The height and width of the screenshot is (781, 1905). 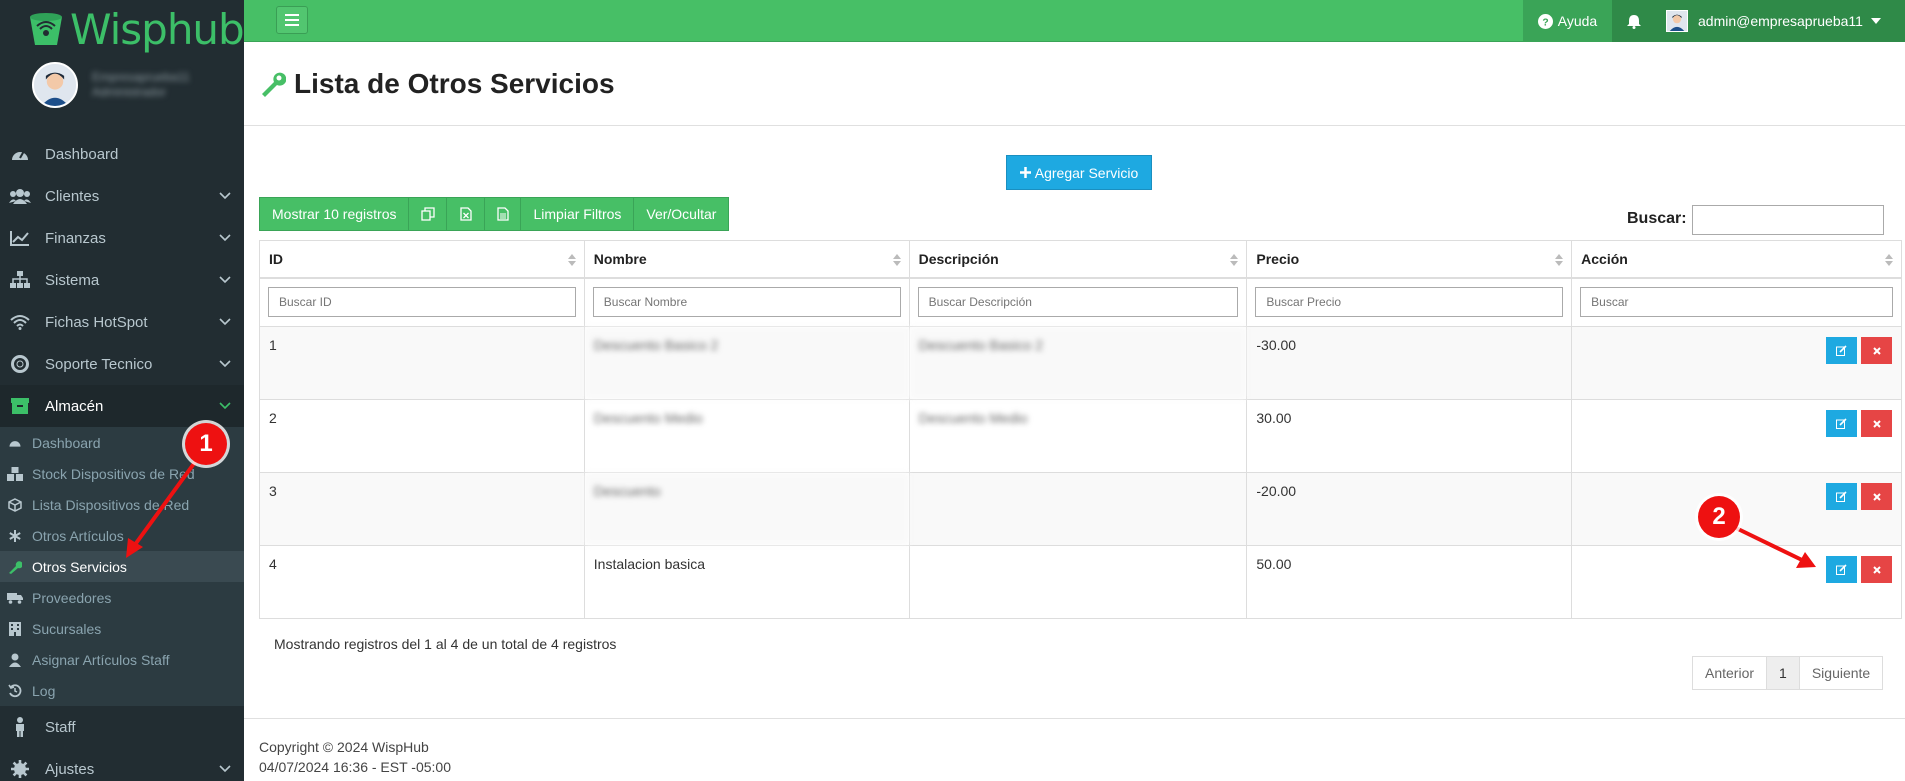 What do you see at coordinates (20, 727) in the screenshot?
I see `person-icon` at bounding box center [20, 727].